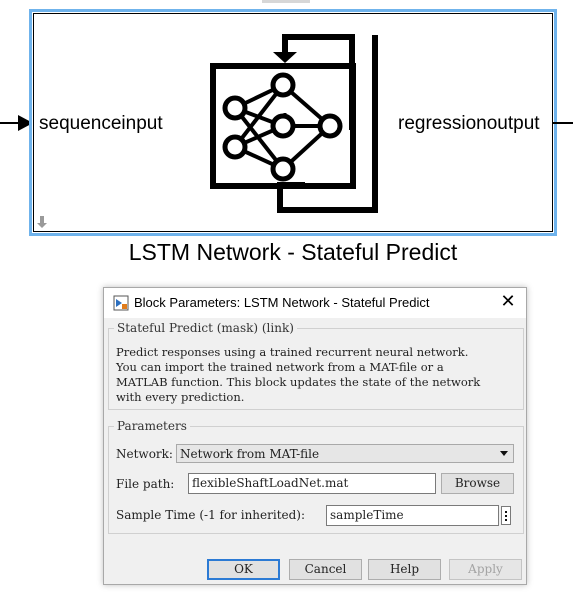 The height and width of the screenshot is (596, 573). I want to click on mask-header: Stateful Predict (mask) (link), so click(205, 328).